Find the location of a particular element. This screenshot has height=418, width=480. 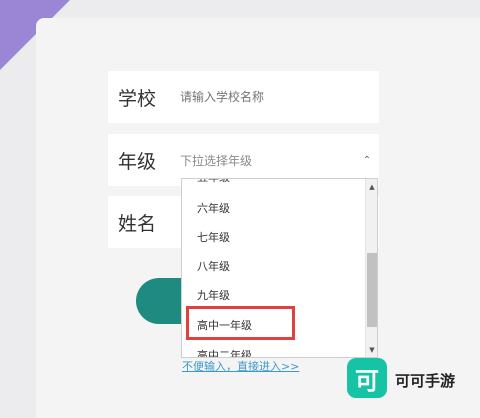

school-input is located at coordinates (279, 97).